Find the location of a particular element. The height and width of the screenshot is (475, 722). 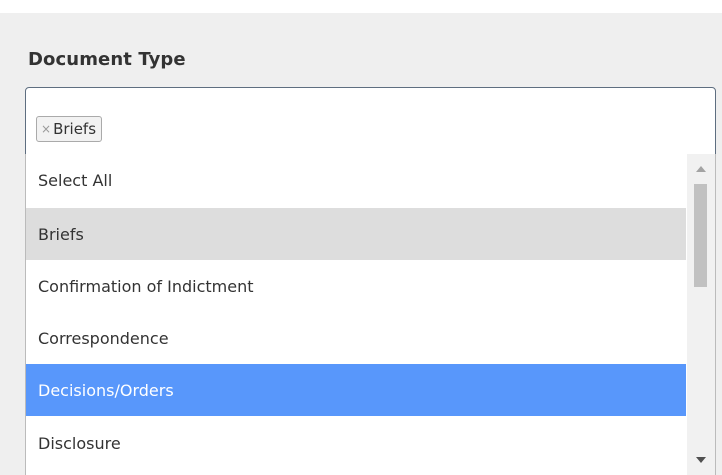

option-select-all: Select All is located at coordinates (356, 180).